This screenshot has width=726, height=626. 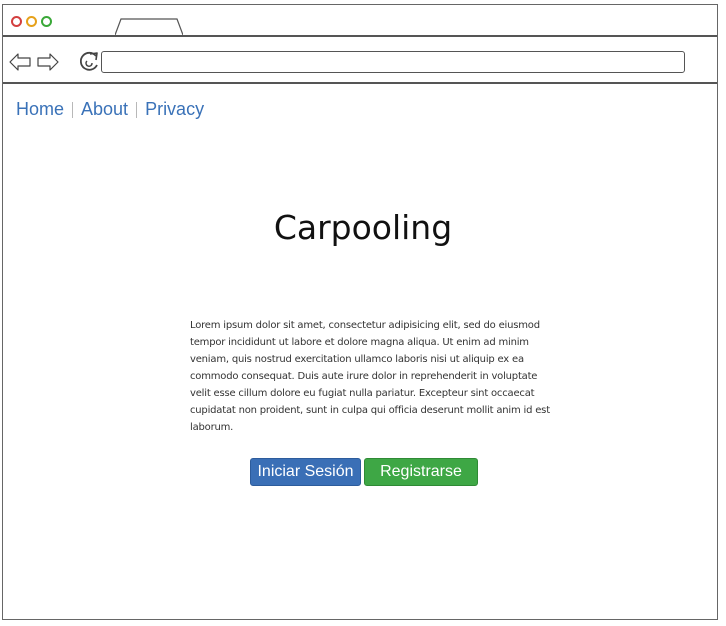 I want to click on register-button: Registrarse, so click(x=421, y=472).